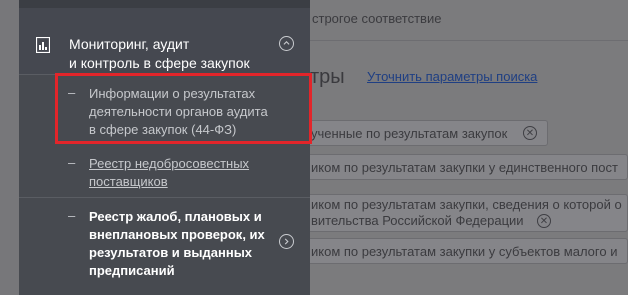  I want to click on label-line: Реестр жалоб, плановых и, so click(175, 216).